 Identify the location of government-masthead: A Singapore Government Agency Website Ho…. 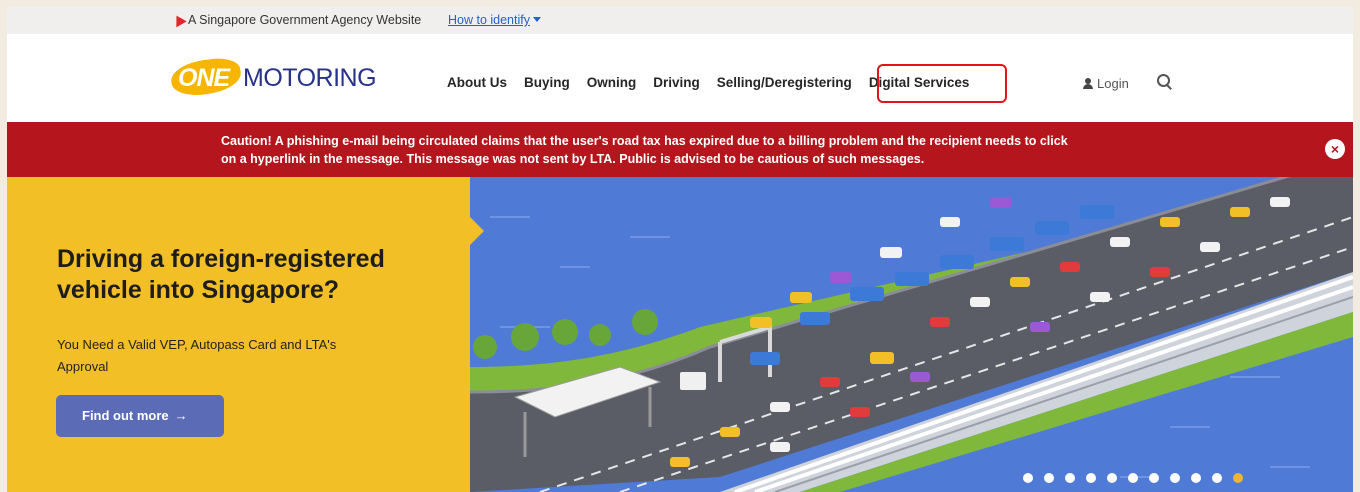
(680, 20).